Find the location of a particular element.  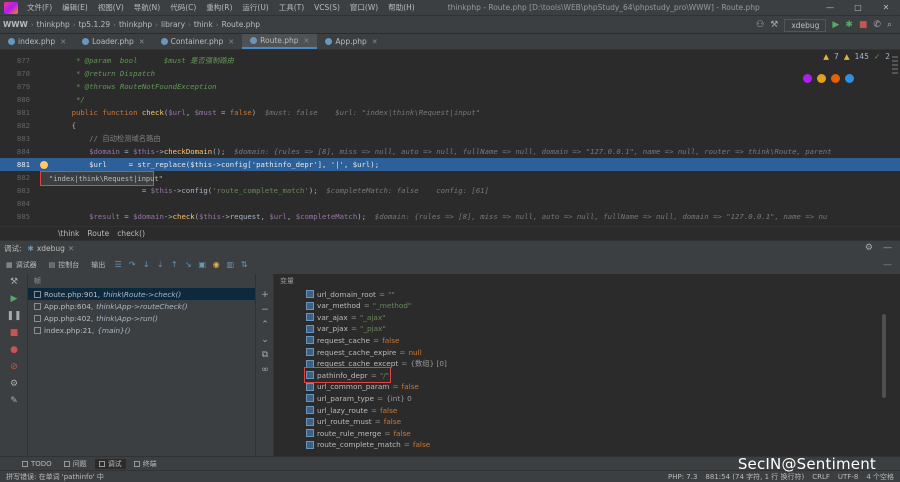

tab-route-php: Route.php ✕ is located at coordinates (280, 41).